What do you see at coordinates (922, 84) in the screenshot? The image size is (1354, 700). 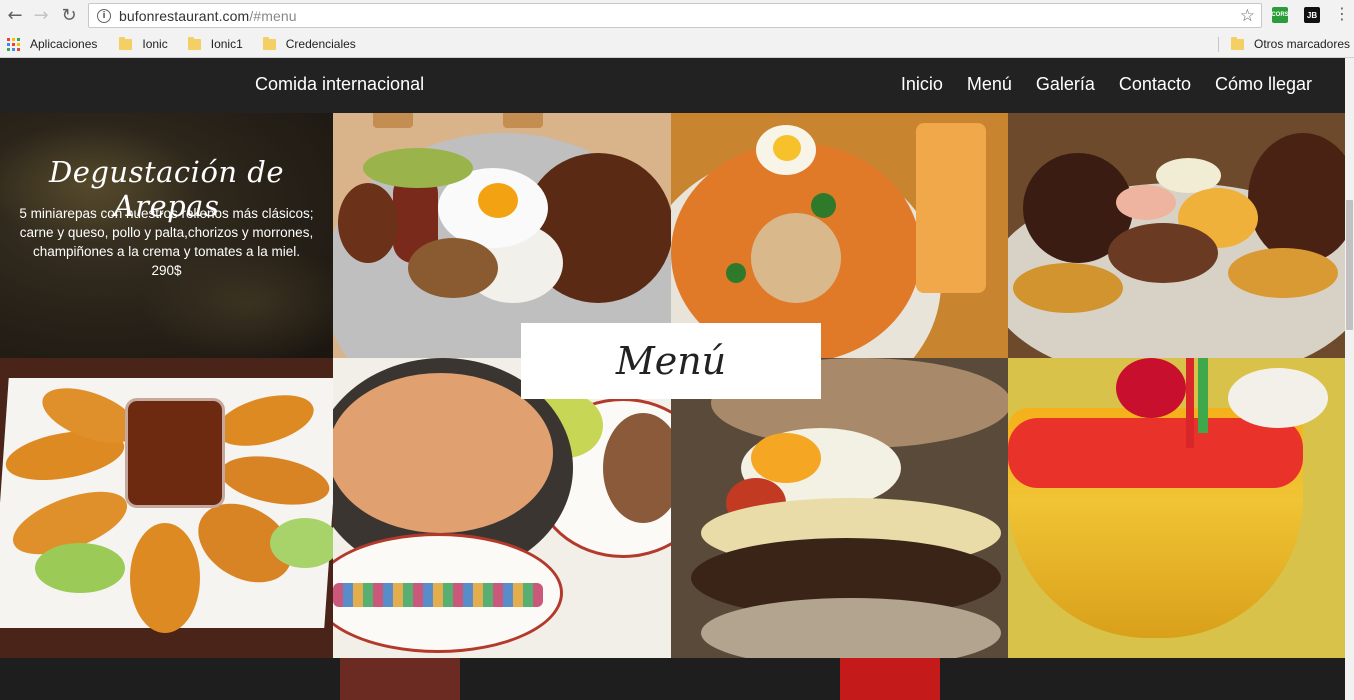 I see `nav-link-inicio: Inicio` at bounding box center [922, 84].